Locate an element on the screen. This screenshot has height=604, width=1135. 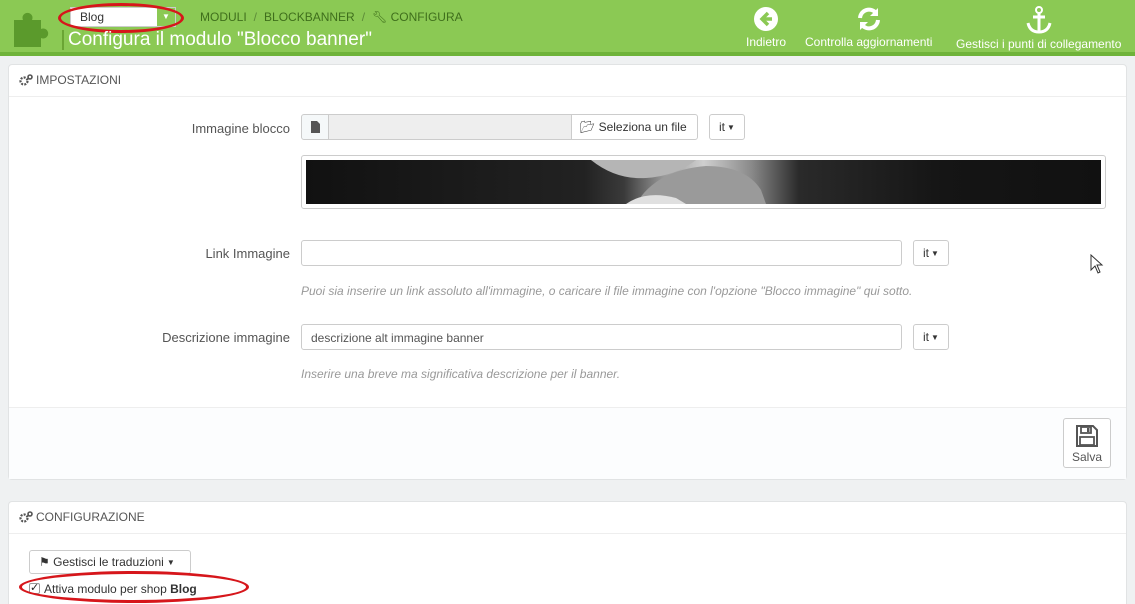
anchor-icon is located at coordinates (1039, 20).